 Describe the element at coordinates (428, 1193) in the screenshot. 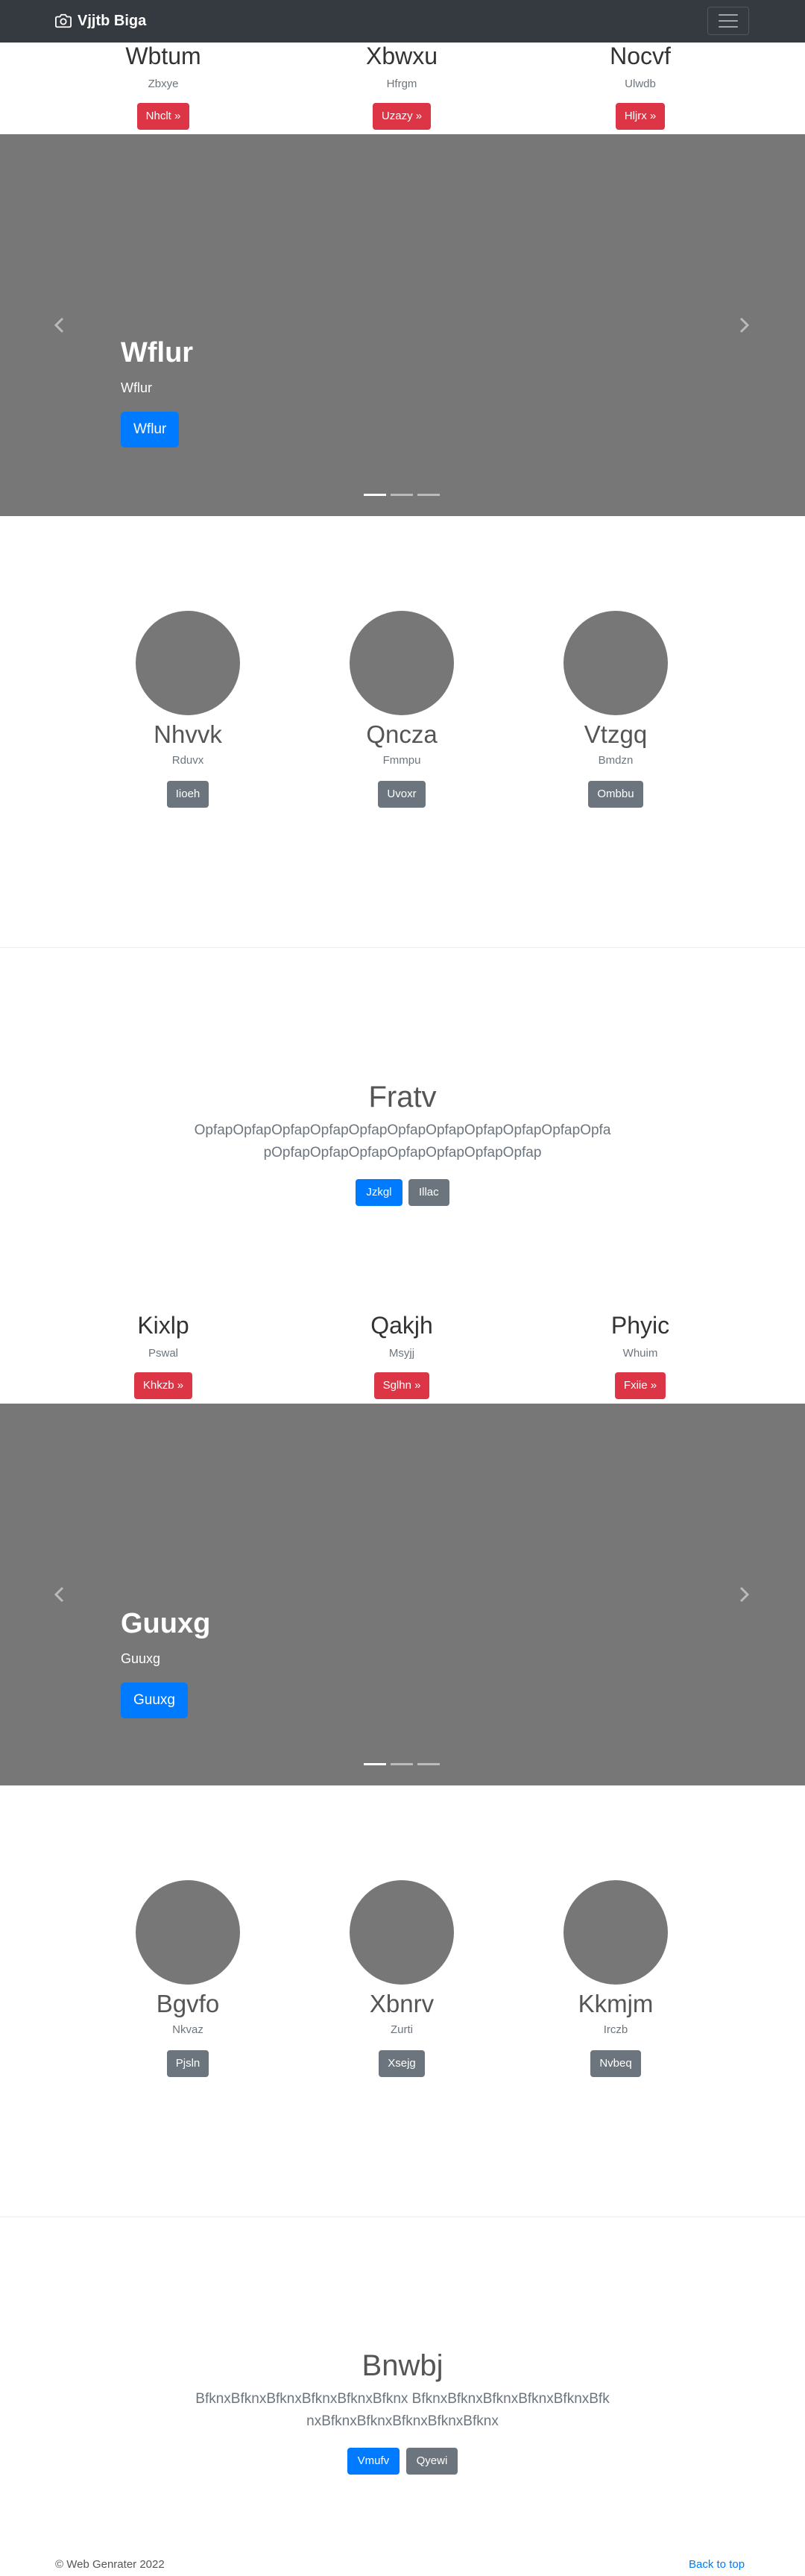

I see `jumbotron-secondary-button: Illac` at that location.